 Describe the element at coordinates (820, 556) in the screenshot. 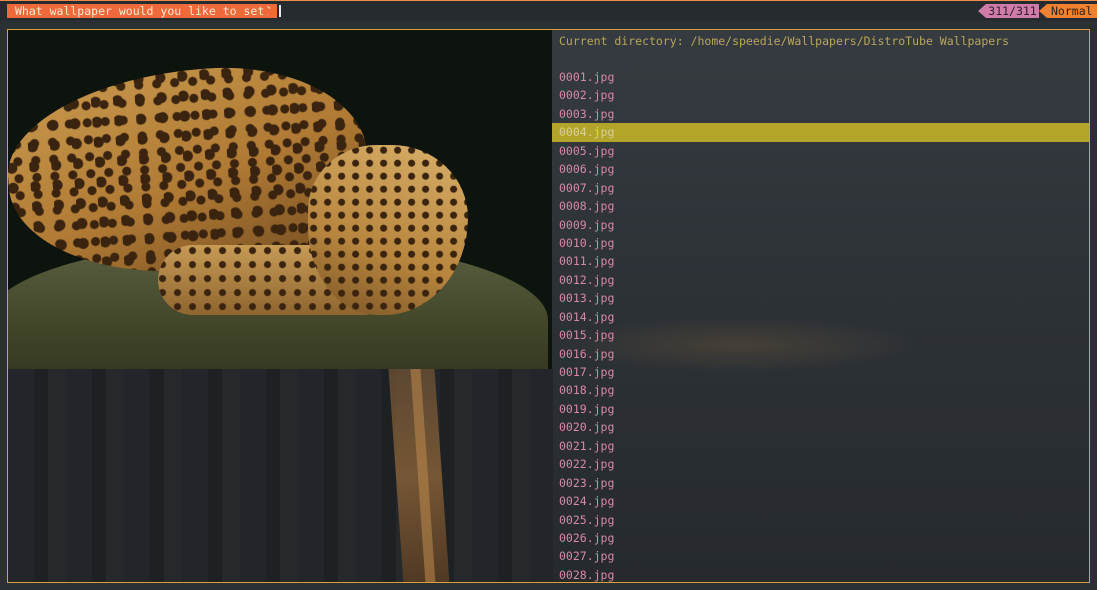

I see `list-item: 0027.jpg` at that location.